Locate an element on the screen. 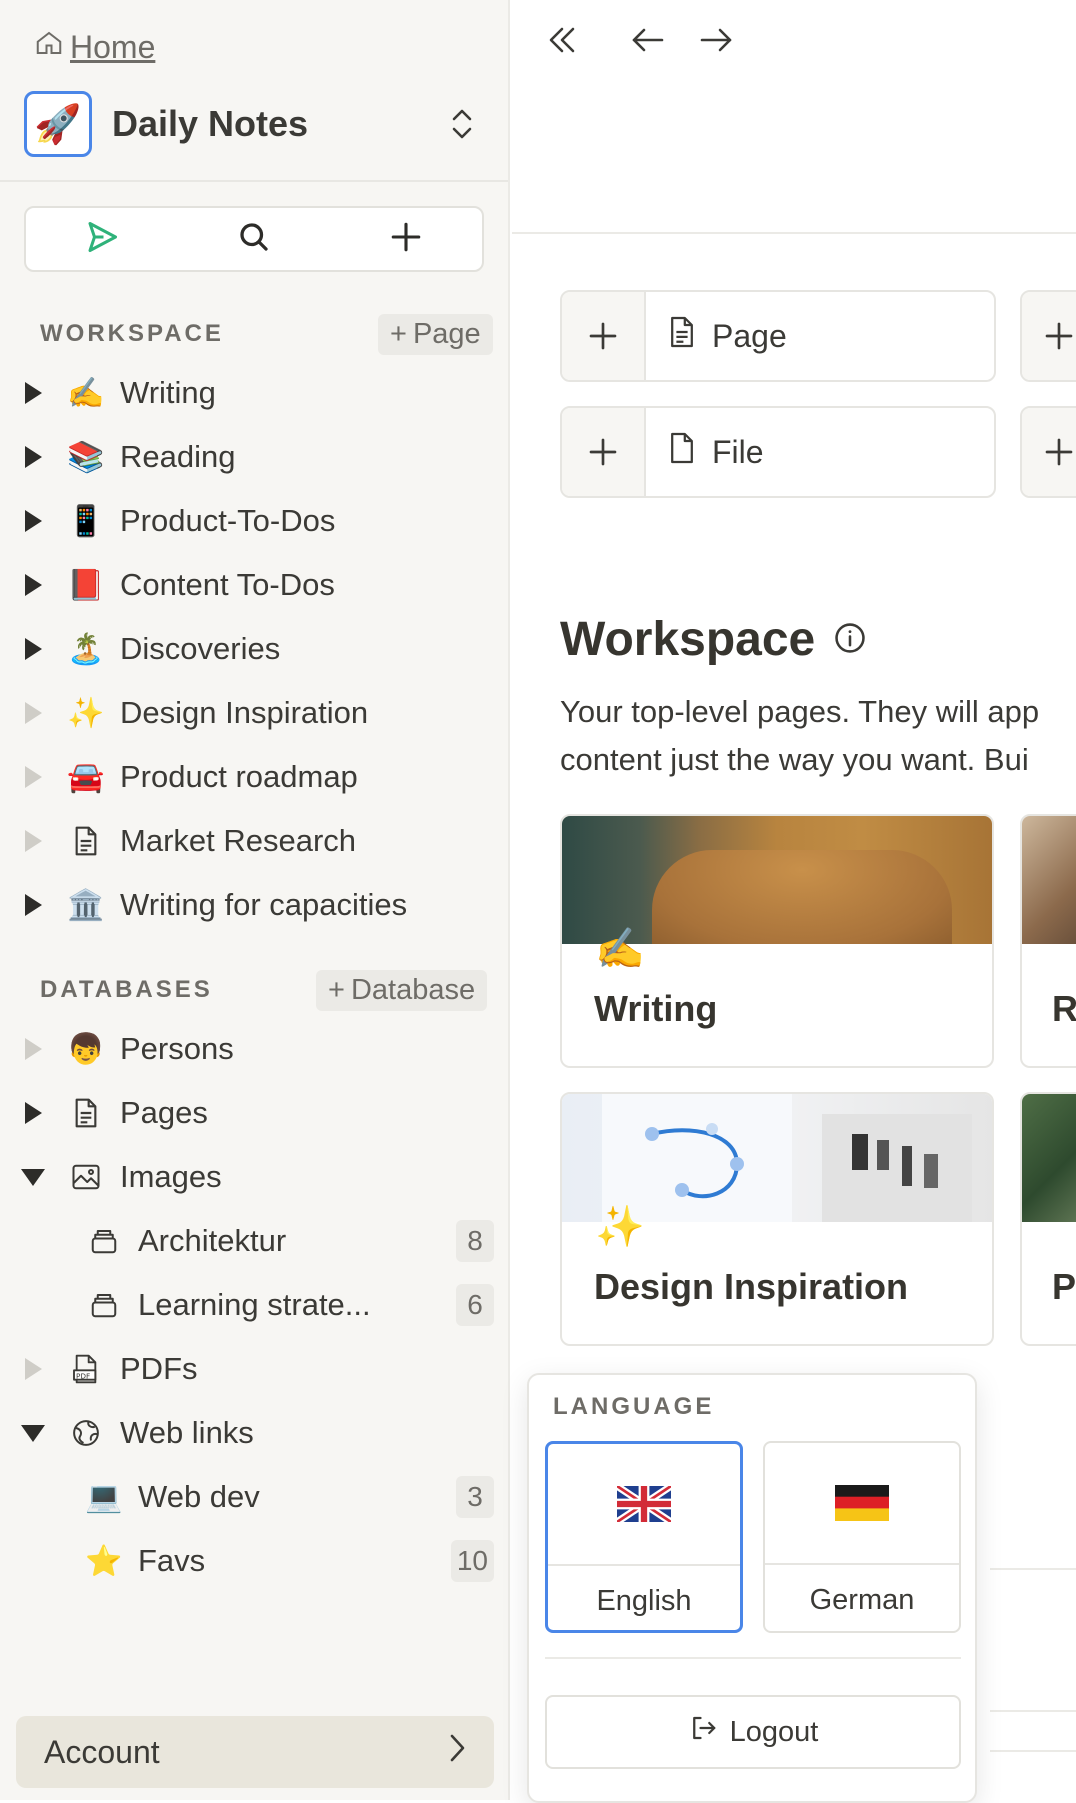  search-button is located at coordinates (254, 239).